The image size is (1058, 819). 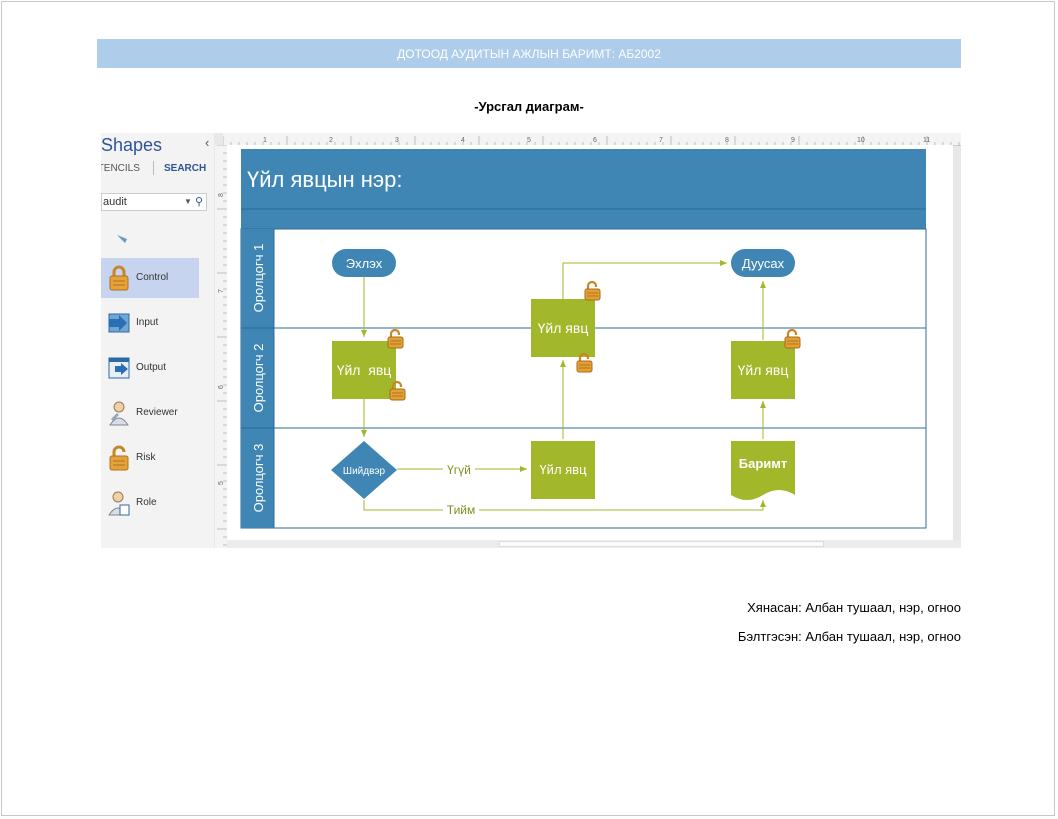 I want to click on shapes-panel-title: Shapes, so click(x=132, y=145).